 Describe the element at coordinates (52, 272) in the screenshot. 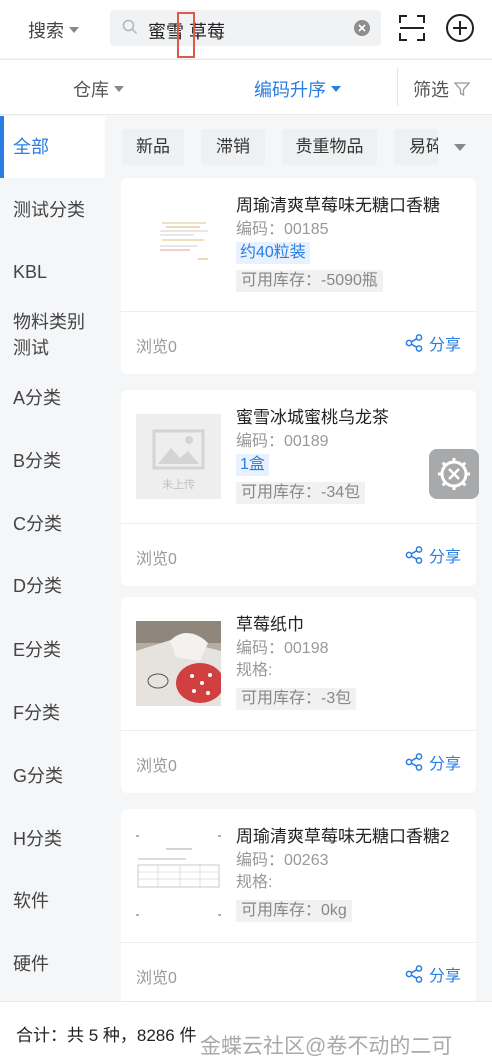

I see `sidebar-item-kbl: KBL` at that location.